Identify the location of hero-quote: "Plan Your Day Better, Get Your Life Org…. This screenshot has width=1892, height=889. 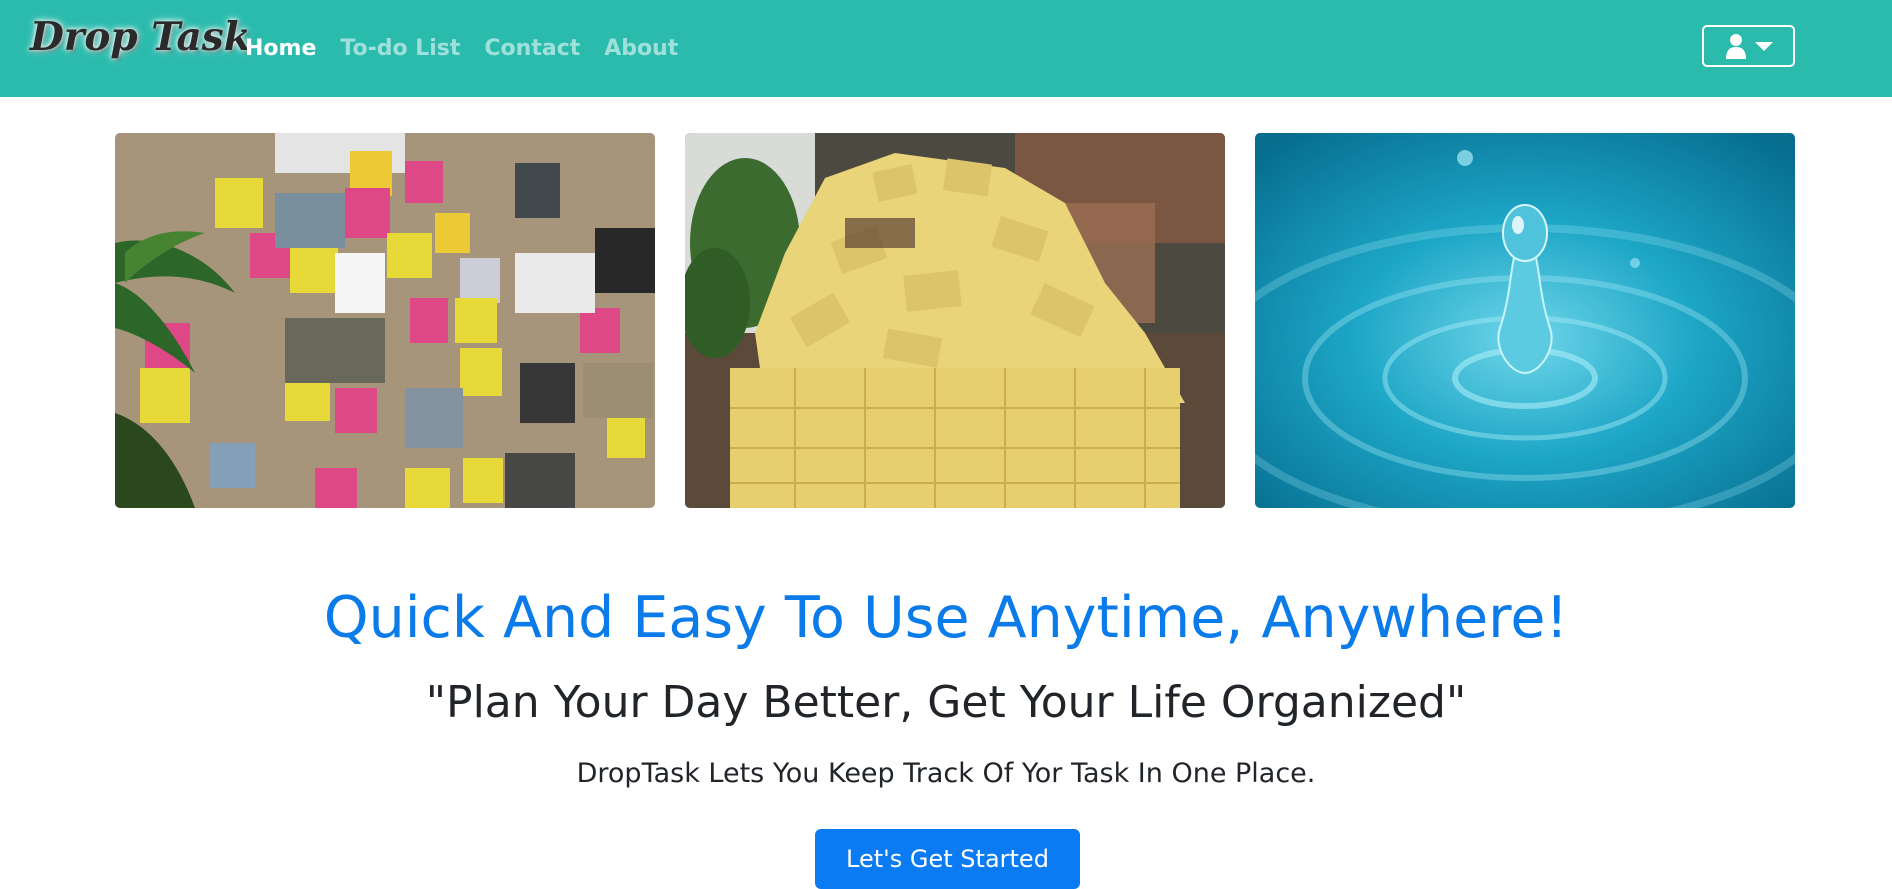
(946, 702).